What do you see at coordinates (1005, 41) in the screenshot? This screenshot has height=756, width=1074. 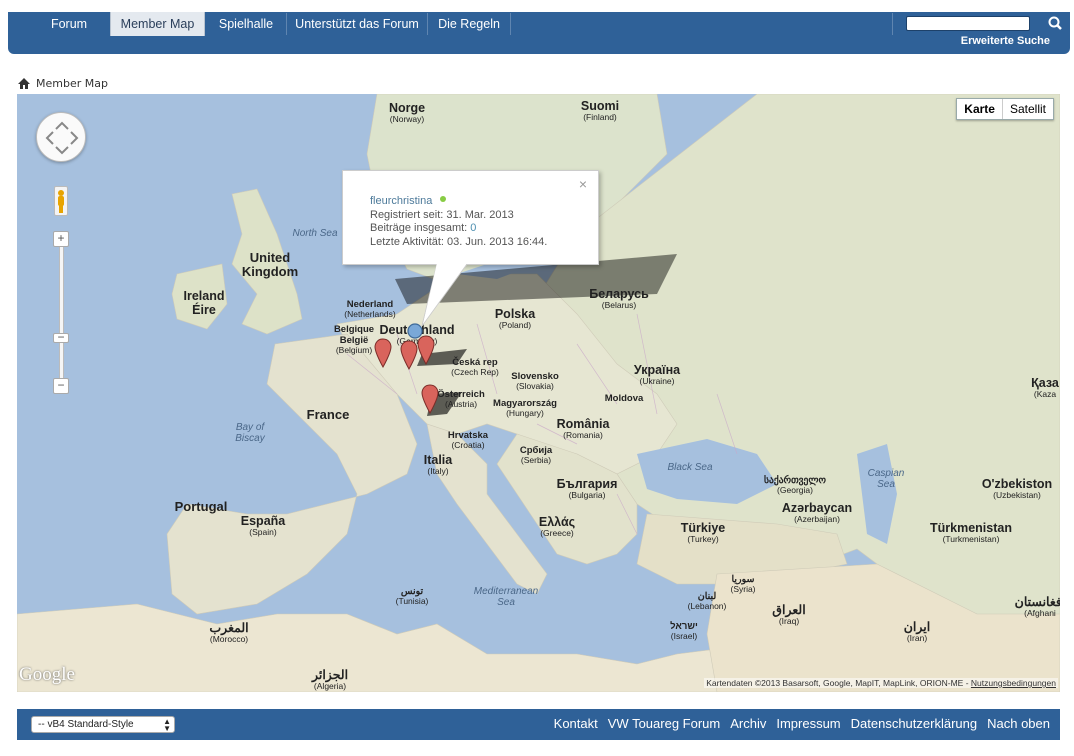 I see `advanced-search-link: Erweiterte Suche` at bounding box center [1005, 41].